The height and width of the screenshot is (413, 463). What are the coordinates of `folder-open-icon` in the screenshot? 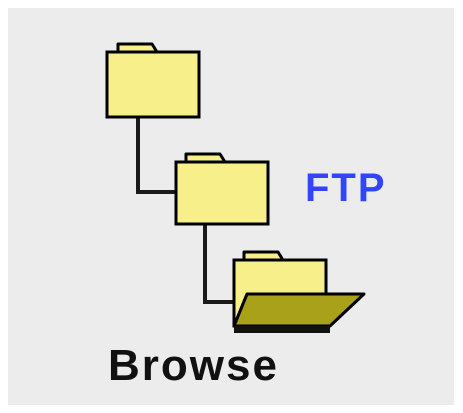 It's located at (299, 291).